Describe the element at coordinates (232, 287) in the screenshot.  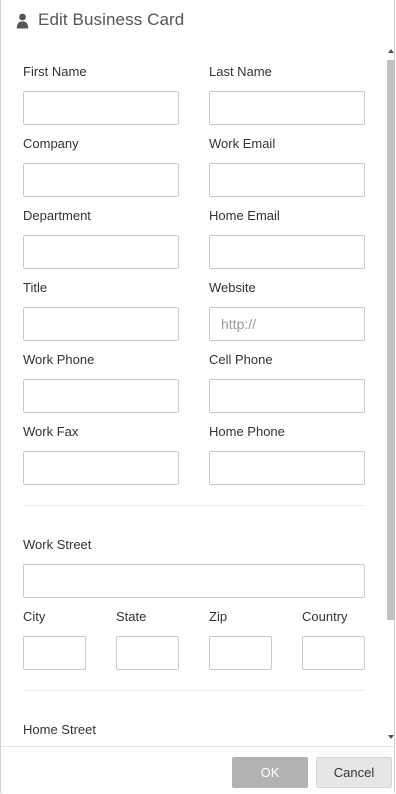
I see `website-label: Website` at that location.